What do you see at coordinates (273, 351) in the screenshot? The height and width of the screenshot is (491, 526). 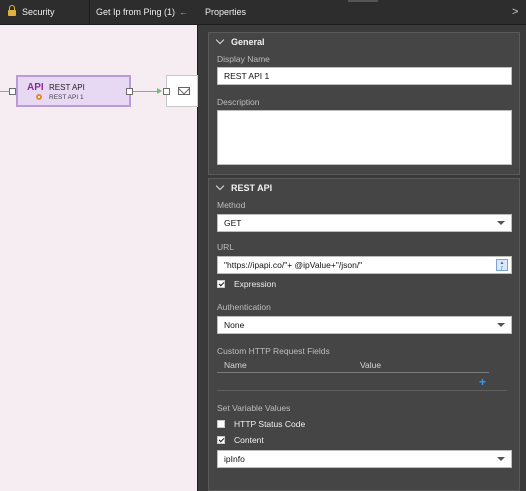 I see `custom-fields-label: Custom HTTP Request Fields` at bounding box center [273, 351].